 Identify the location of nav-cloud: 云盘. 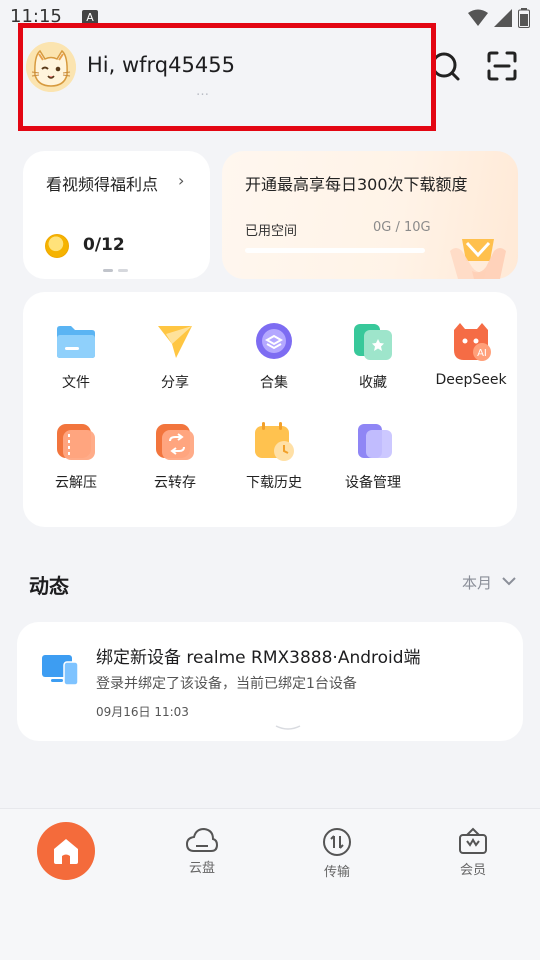
(202, 851).